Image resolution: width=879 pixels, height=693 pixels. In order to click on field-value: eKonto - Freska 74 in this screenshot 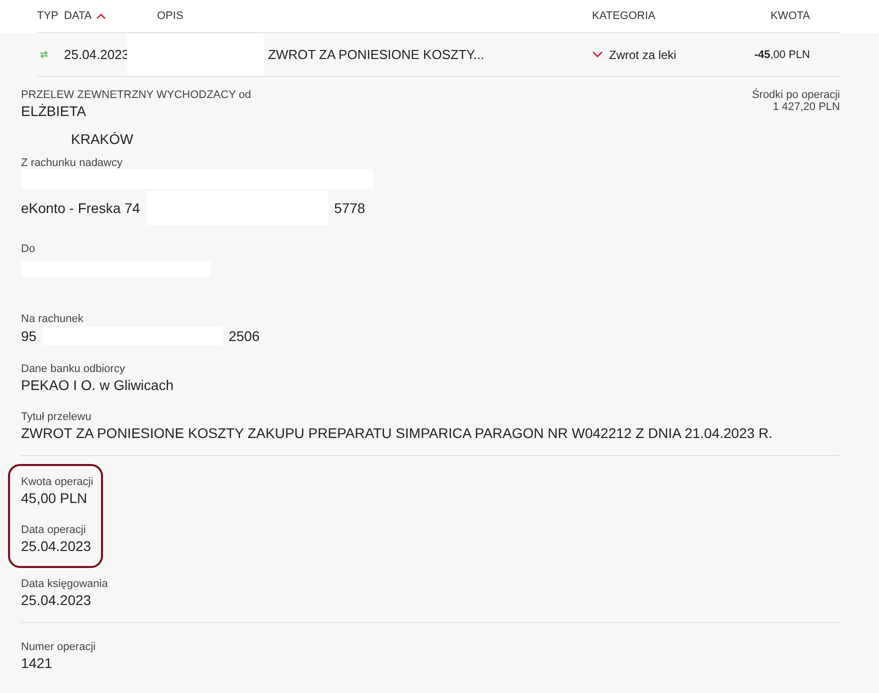, I will do `click(80, 208)`.